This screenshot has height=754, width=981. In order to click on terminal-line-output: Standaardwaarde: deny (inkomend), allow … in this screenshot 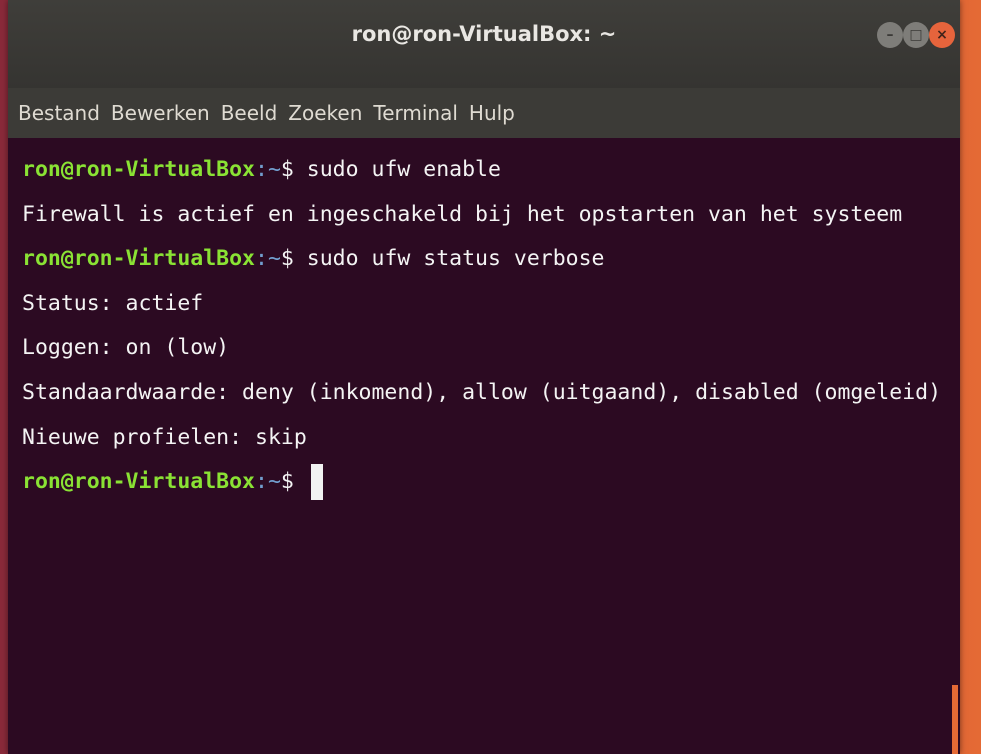, I will do `click(482, 392)`.